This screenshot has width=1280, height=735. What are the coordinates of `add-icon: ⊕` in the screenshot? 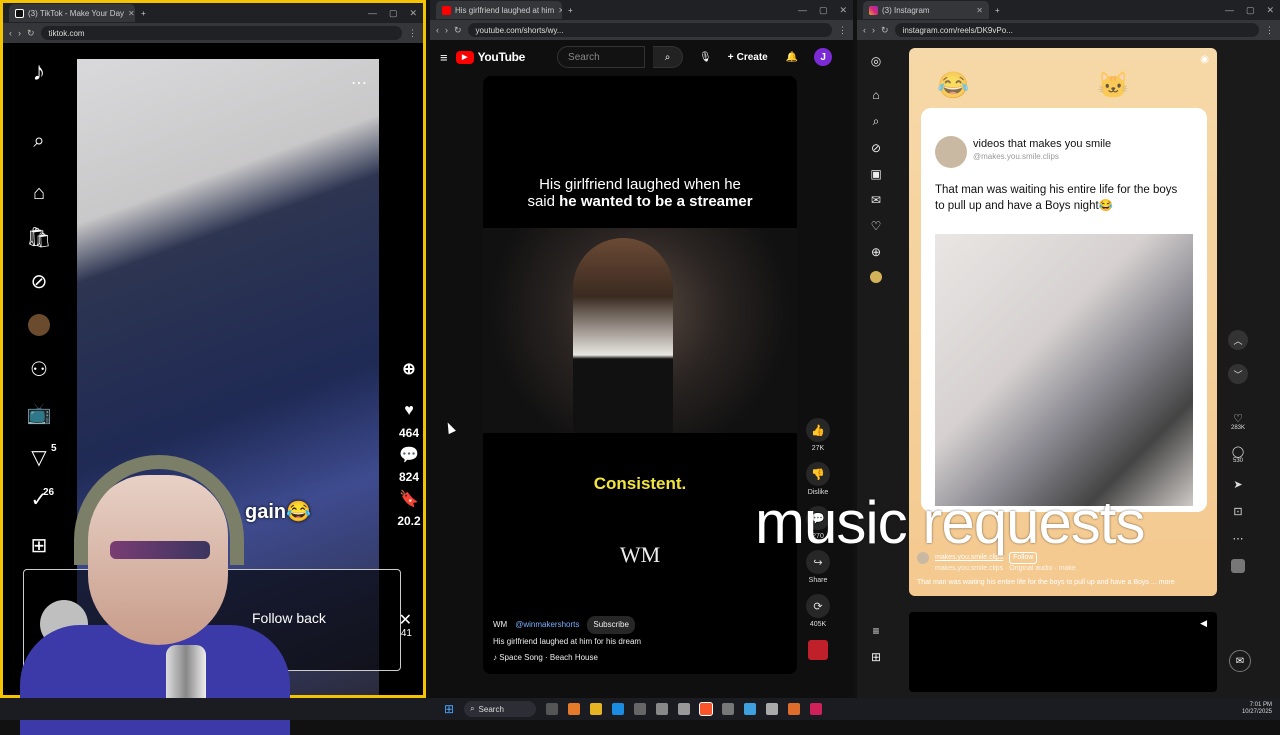 It's located at (408, 369).